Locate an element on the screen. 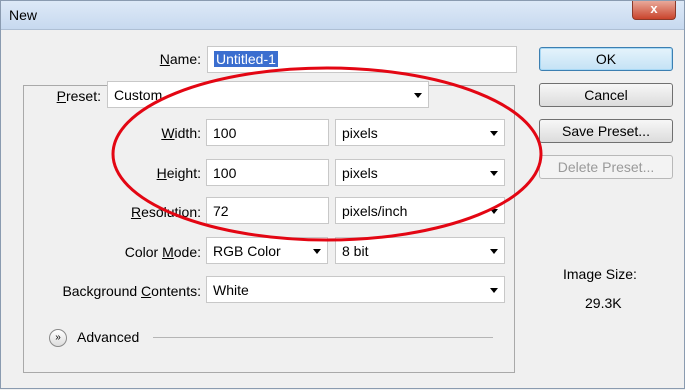 The image size is (685, 390). height-label: Height: is located at coordinates (178, 173).